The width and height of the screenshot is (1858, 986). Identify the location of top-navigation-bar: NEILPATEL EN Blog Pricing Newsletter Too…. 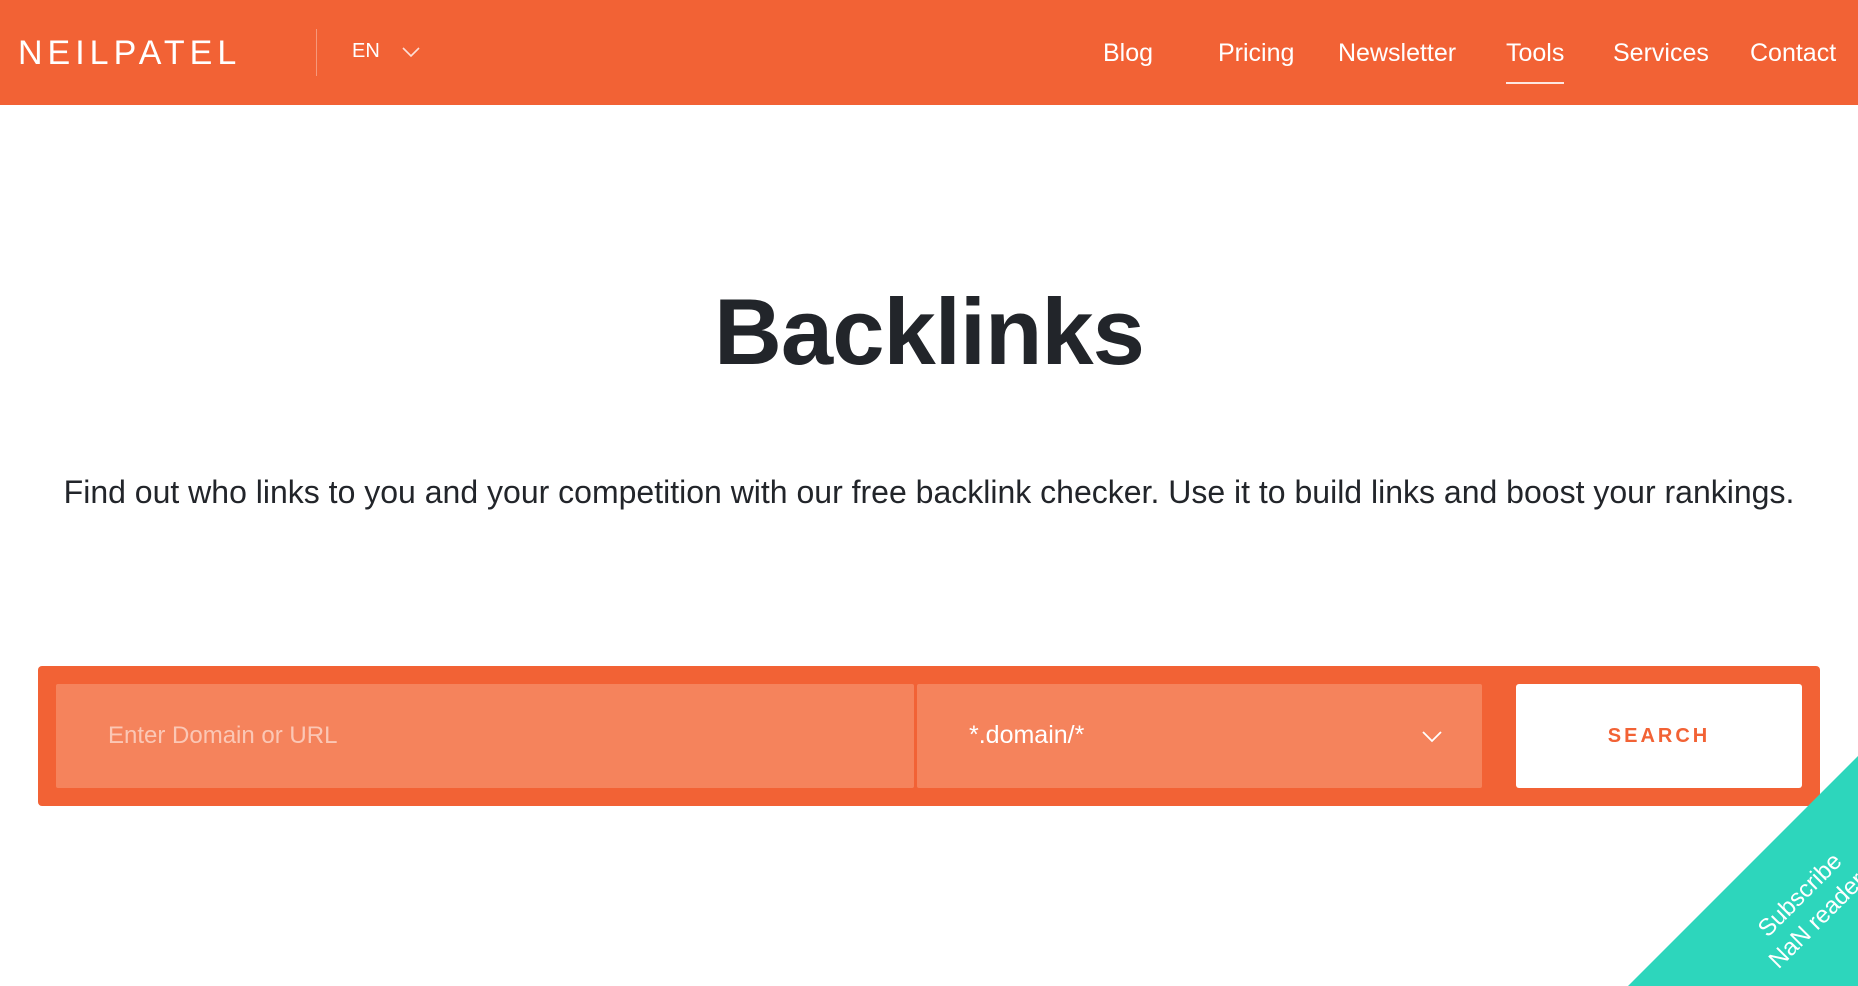
(929, 52).